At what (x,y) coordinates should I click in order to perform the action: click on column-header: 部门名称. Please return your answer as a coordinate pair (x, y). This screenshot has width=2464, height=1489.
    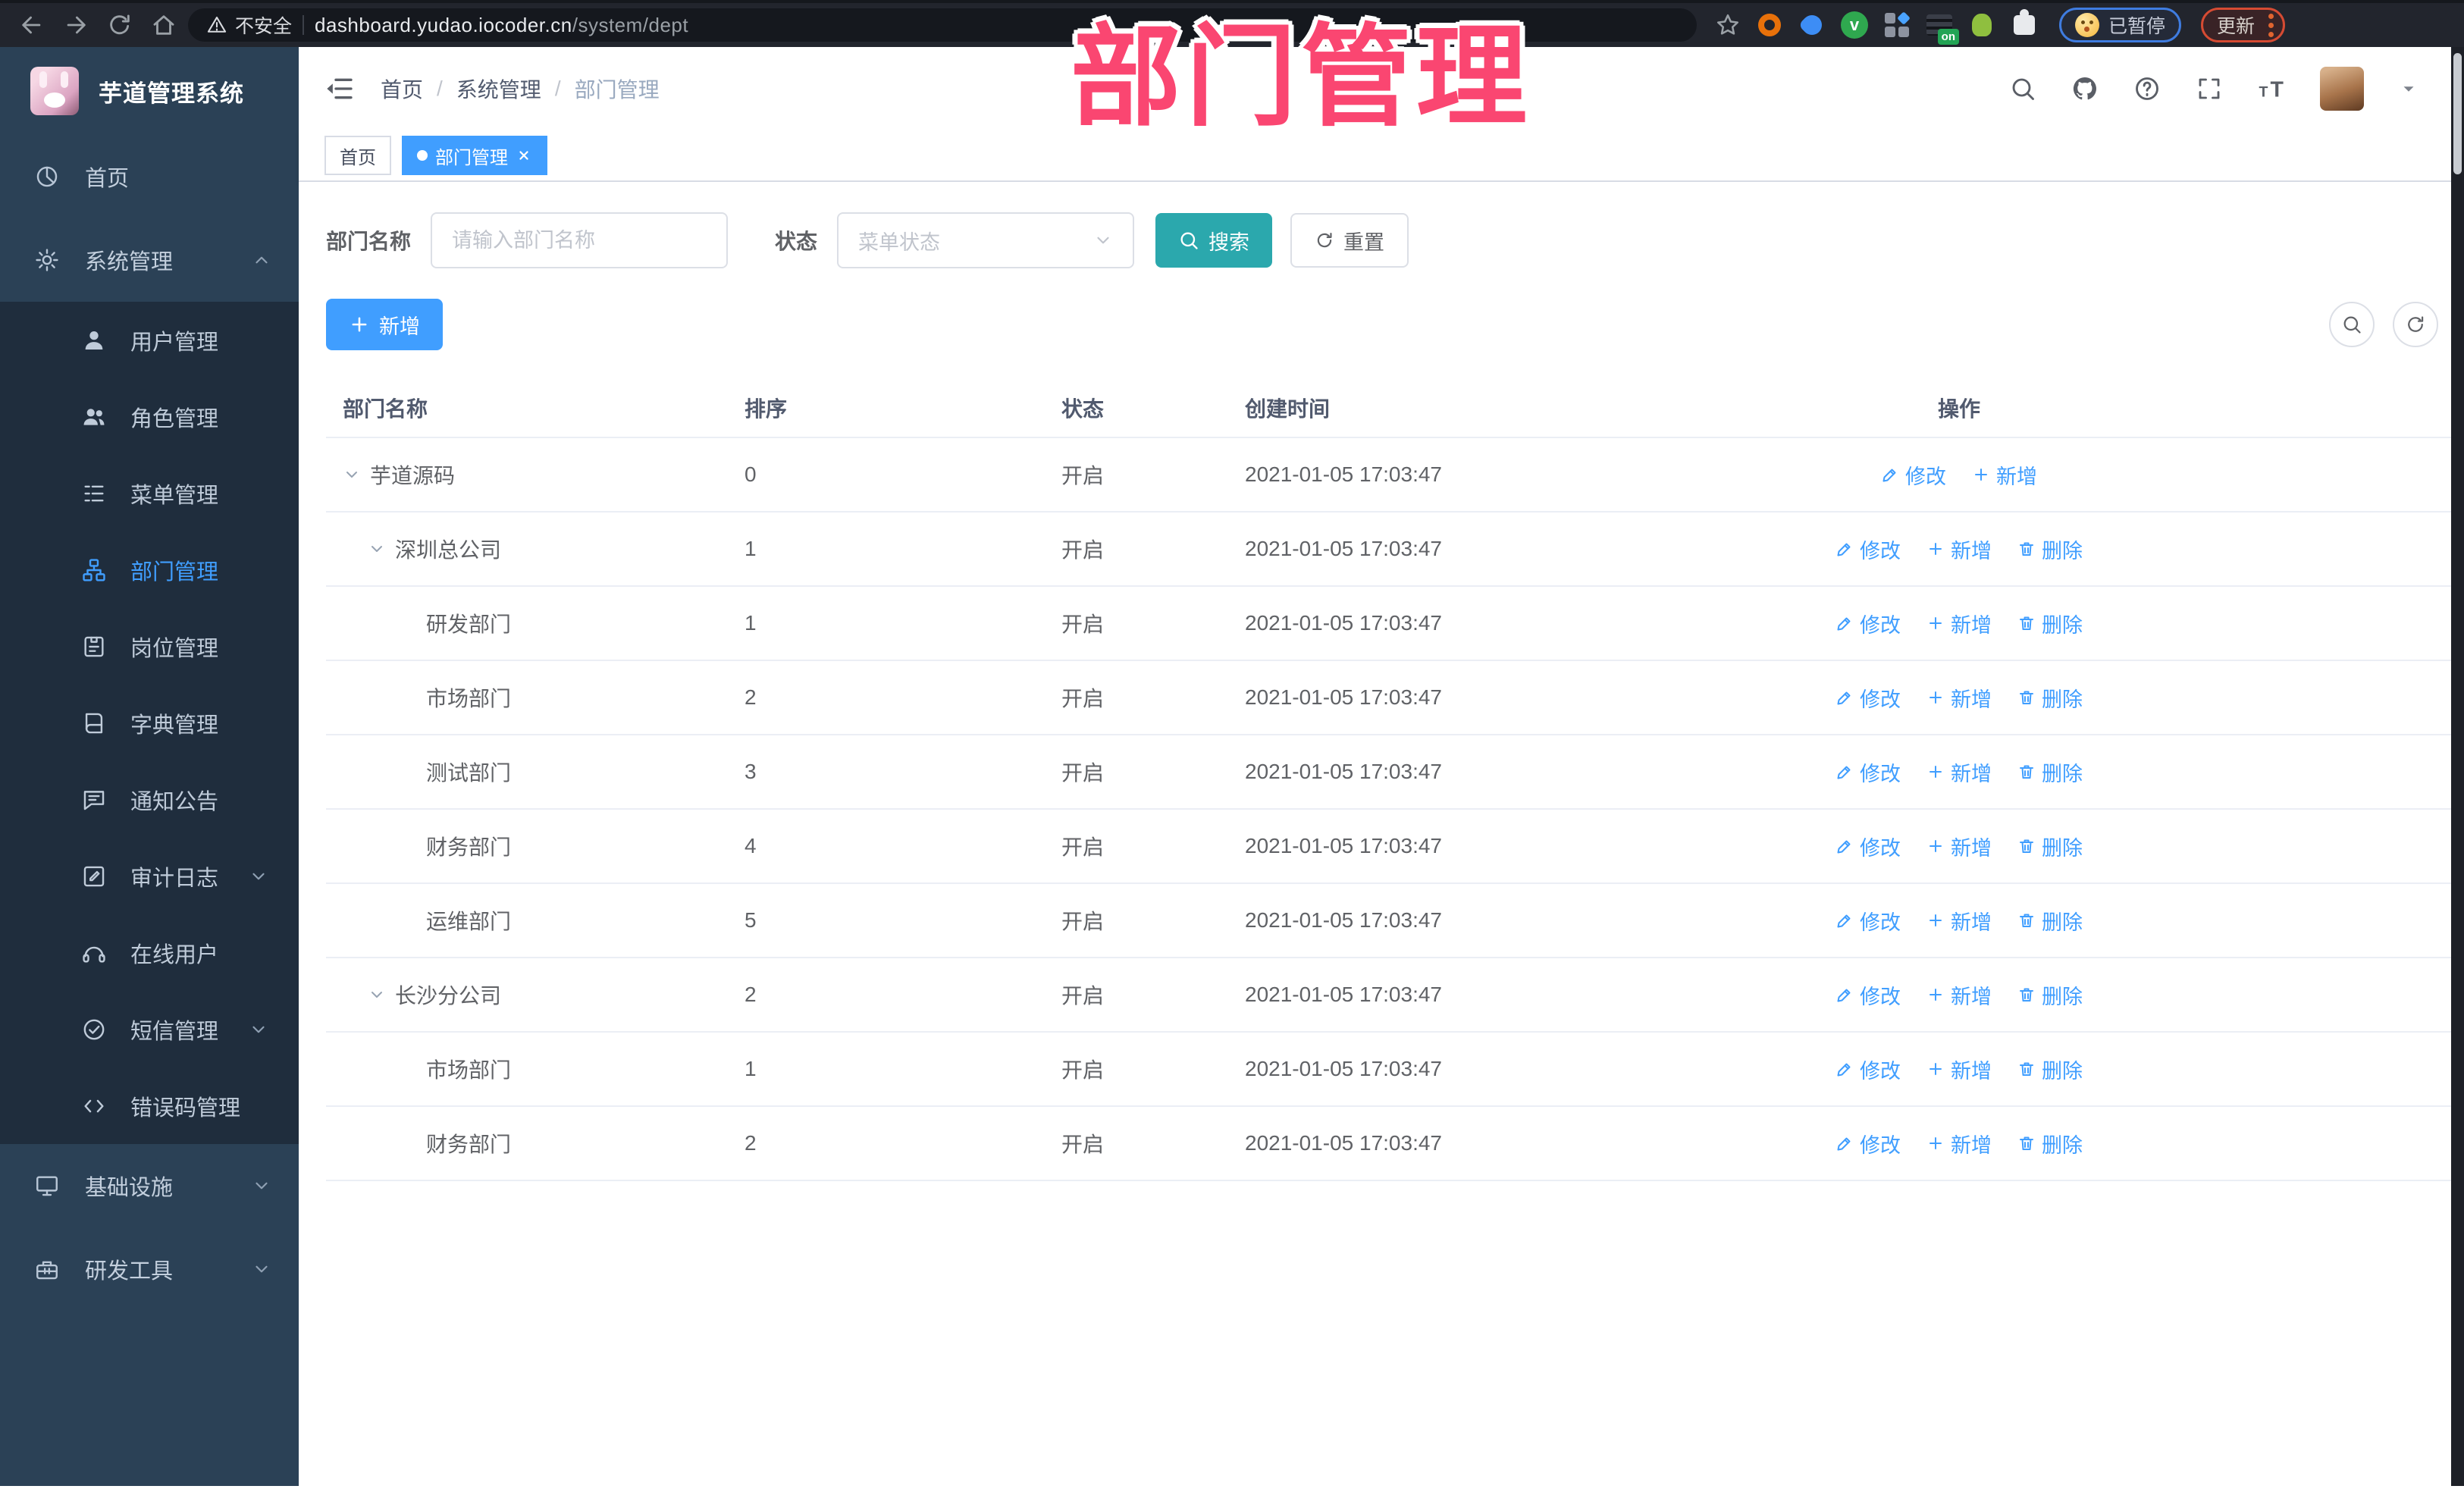
    Looking at the image, I should click on (386, 409).